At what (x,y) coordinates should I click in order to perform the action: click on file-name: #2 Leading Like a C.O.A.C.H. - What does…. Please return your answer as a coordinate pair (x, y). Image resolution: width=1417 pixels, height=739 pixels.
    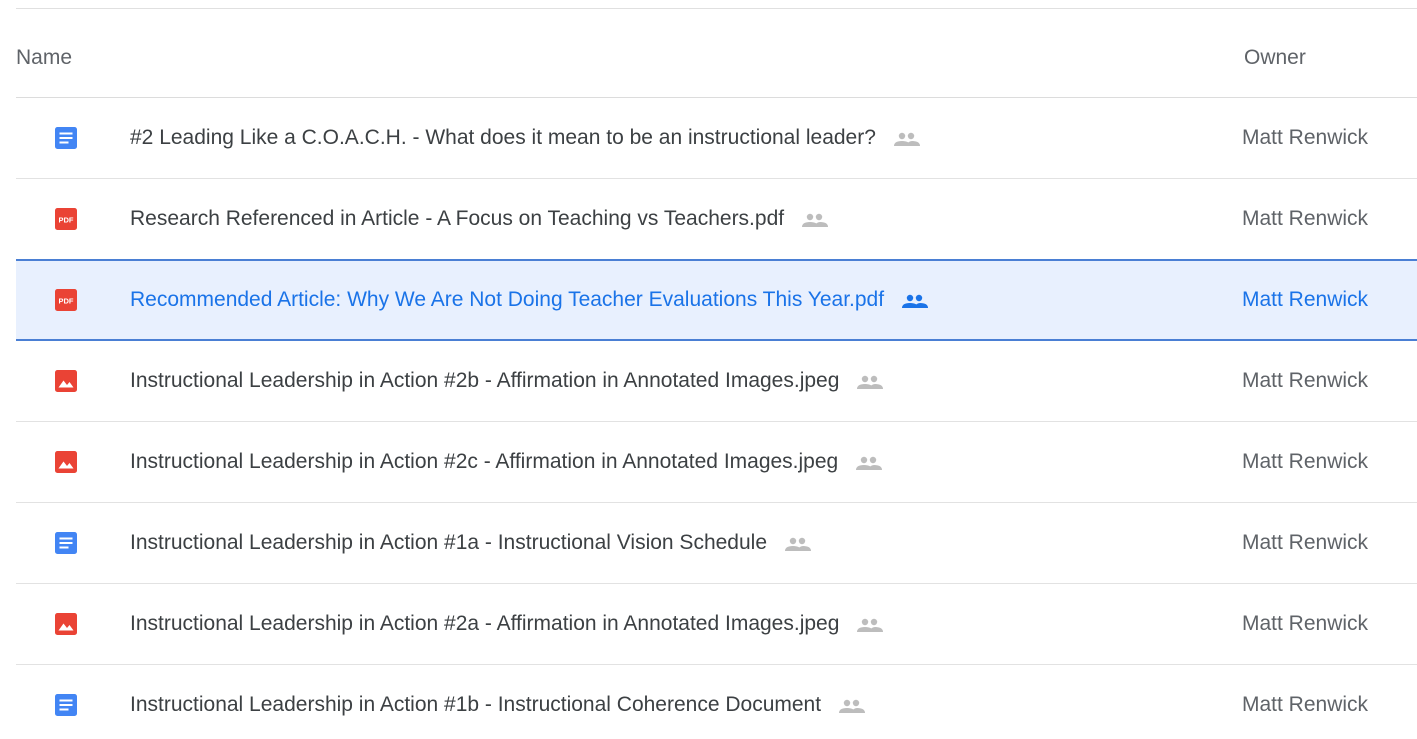
    Looking at the image, I should click on (503, 137).